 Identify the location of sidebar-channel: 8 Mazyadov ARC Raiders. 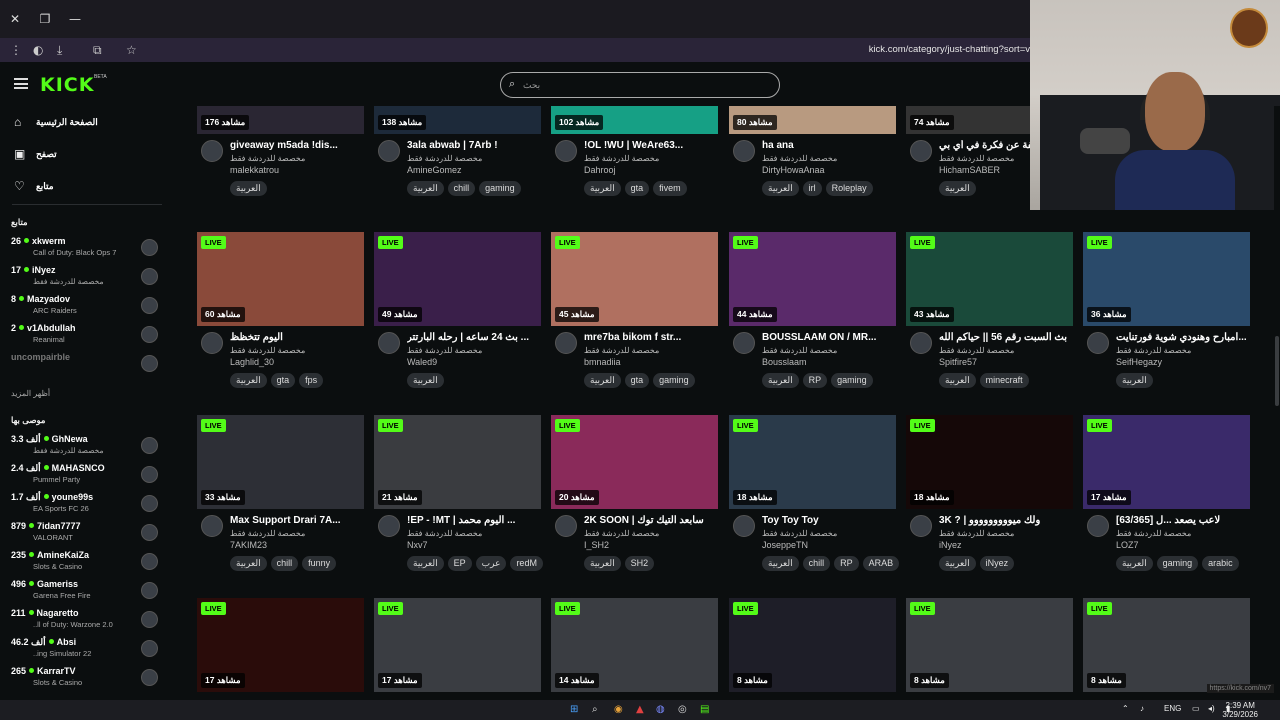
(86, 307).